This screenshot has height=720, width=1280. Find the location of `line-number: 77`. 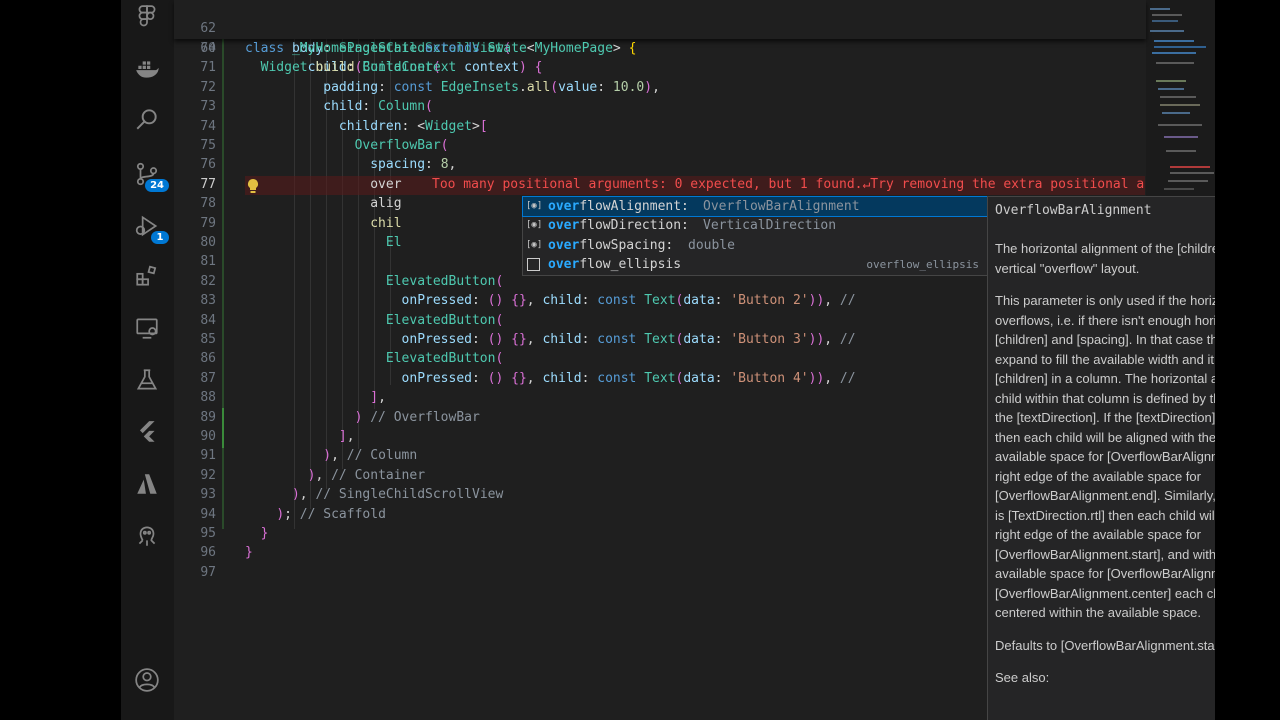

line-number: 77 is located at coordinates (208, 184).